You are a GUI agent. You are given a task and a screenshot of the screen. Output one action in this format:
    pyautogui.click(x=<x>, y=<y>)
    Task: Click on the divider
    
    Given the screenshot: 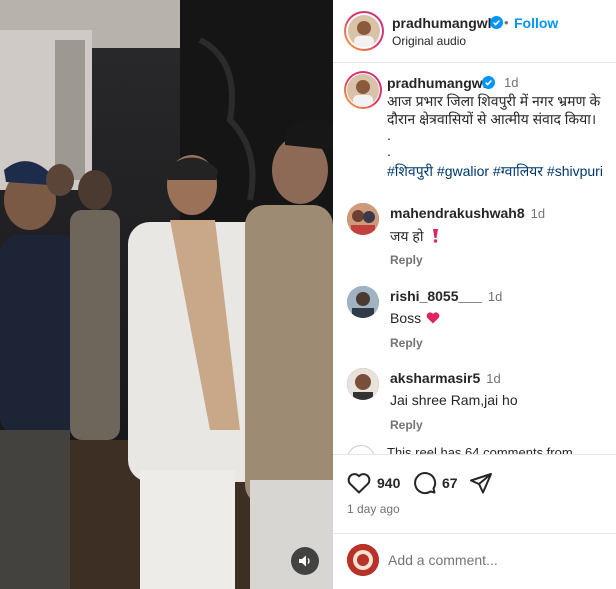 What is the action you would take?
    pyautogui.click(x=474, y=533)
    